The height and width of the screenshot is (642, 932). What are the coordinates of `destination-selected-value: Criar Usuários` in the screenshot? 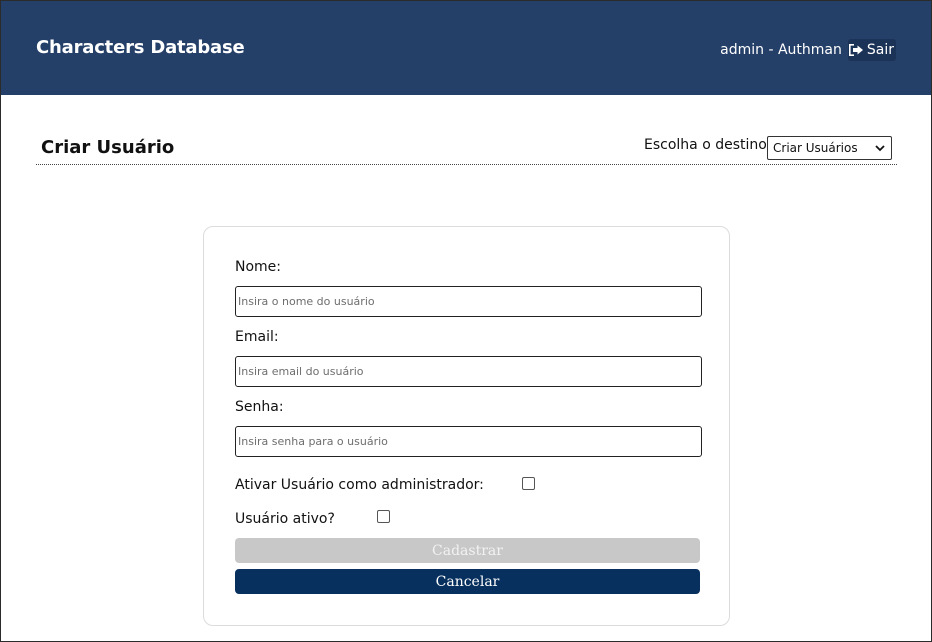 It's located at (815, 148).